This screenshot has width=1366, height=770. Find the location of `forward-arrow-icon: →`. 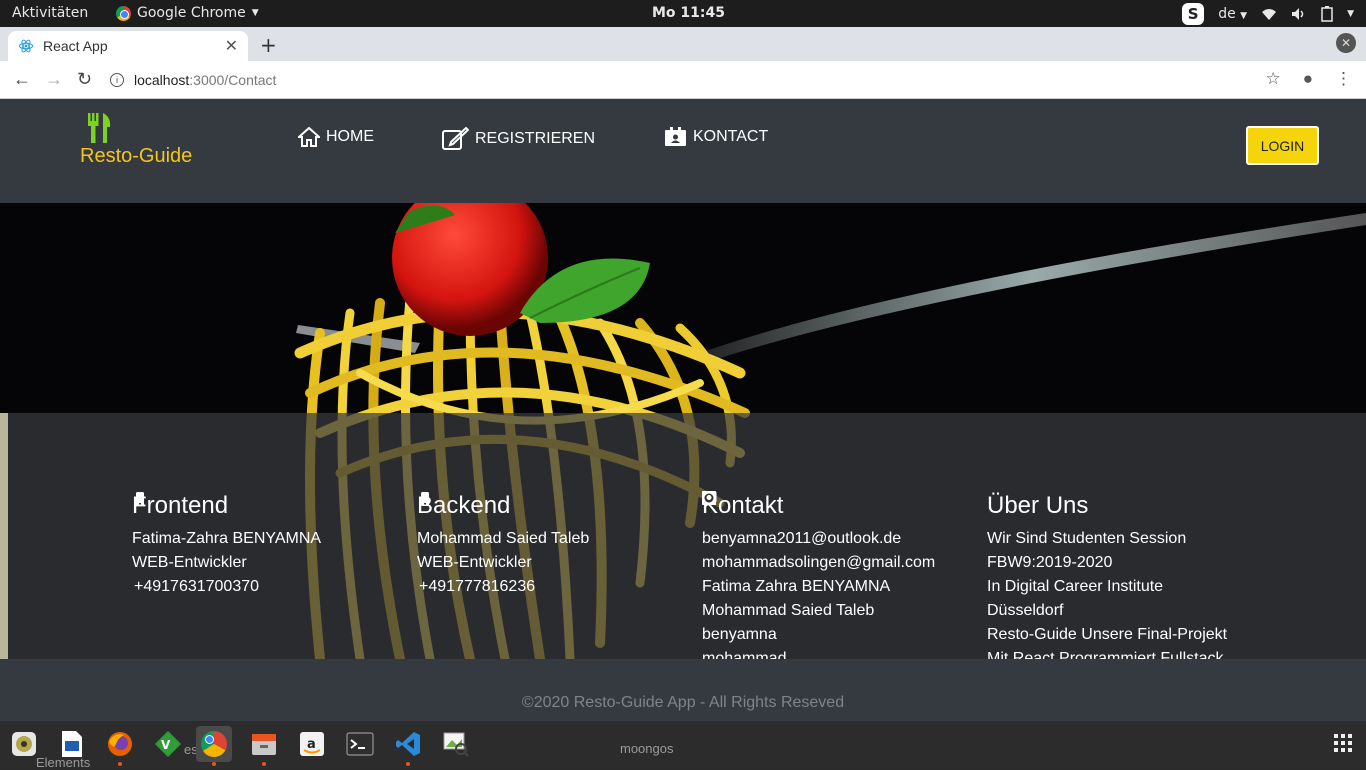

forward-arrow-icon: → is located at coordinates (54, 79).